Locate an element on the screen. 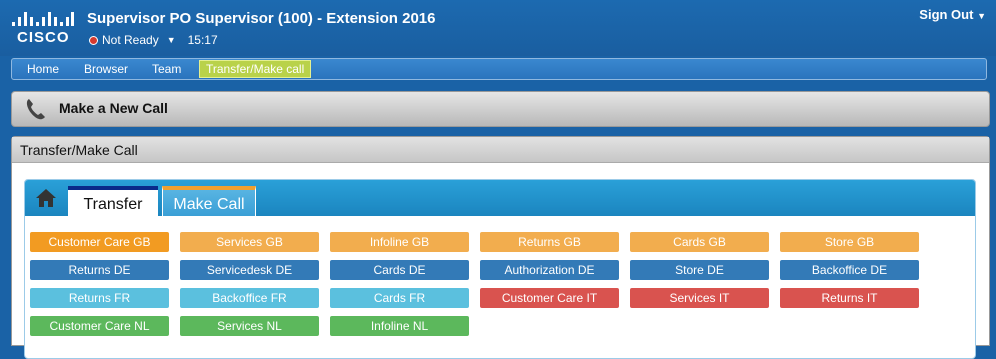  queue-button: Customer Care NL is located at coordinates (99, 326).